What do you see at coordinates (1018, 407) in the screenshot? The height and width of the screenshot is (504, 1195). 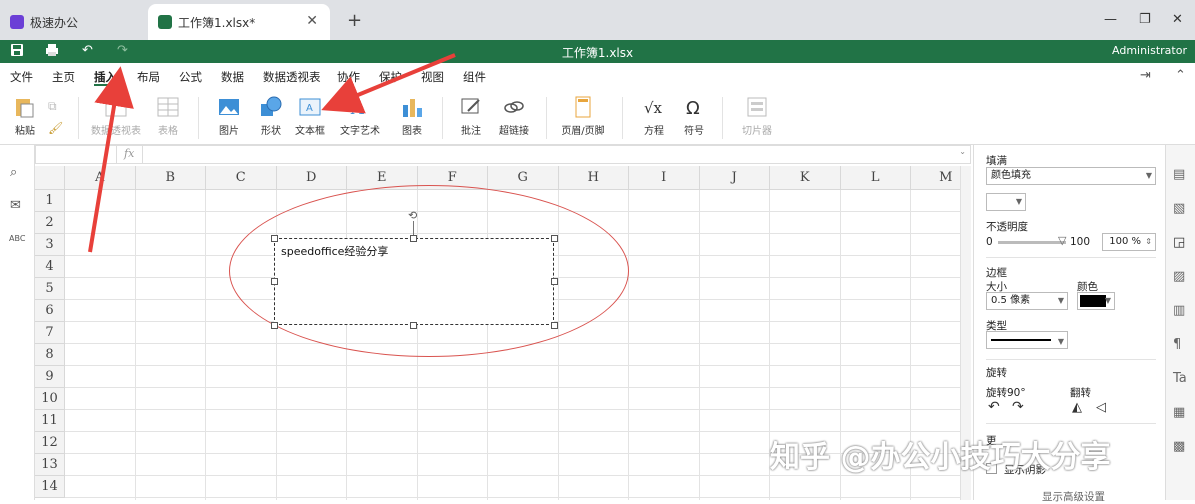 I see `rotate-cw-icon: ↷` at bounding box center [1018, 407].